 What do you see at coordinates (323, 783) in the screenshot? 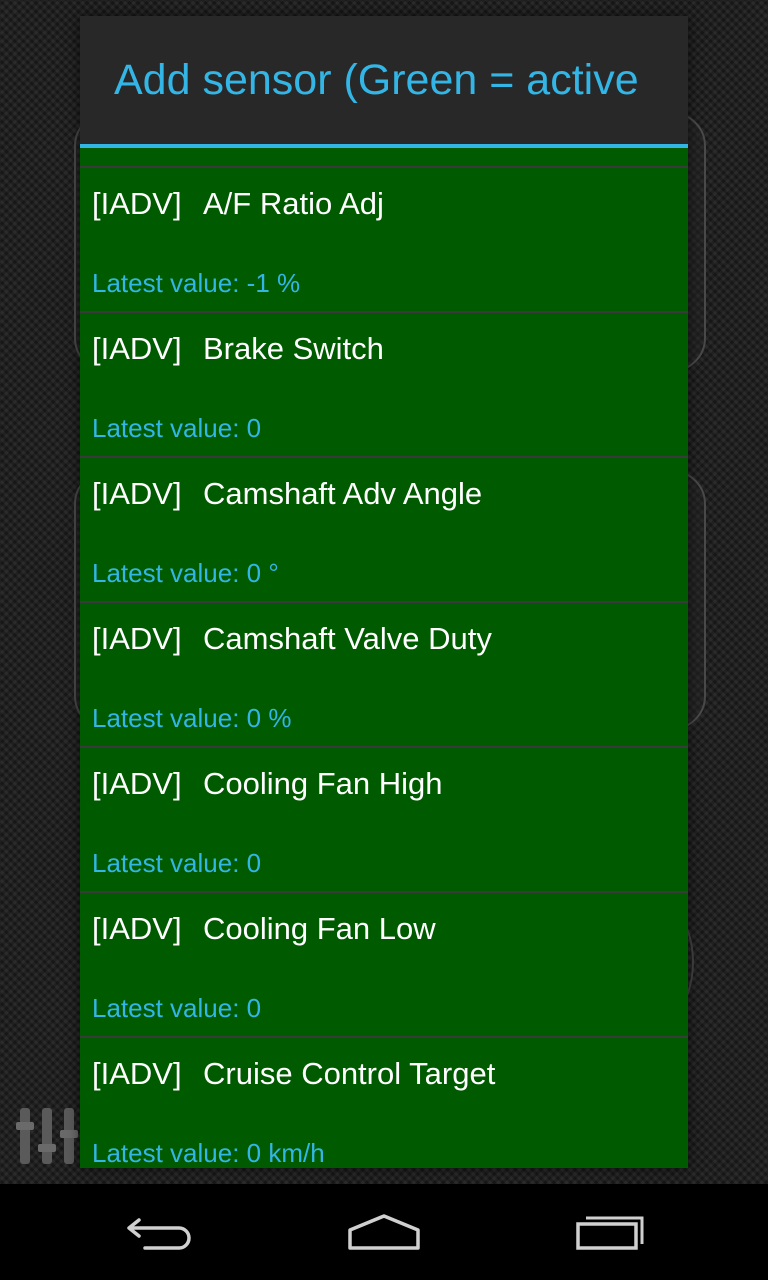
I see `sensor-name: Cooling Fan High` at bounding box center [323, 783].